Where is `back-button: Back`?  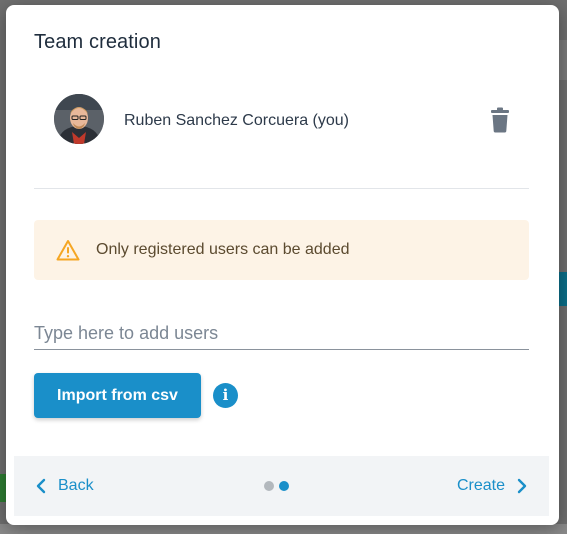 back-button: Back is located at coordinates (65, 486).